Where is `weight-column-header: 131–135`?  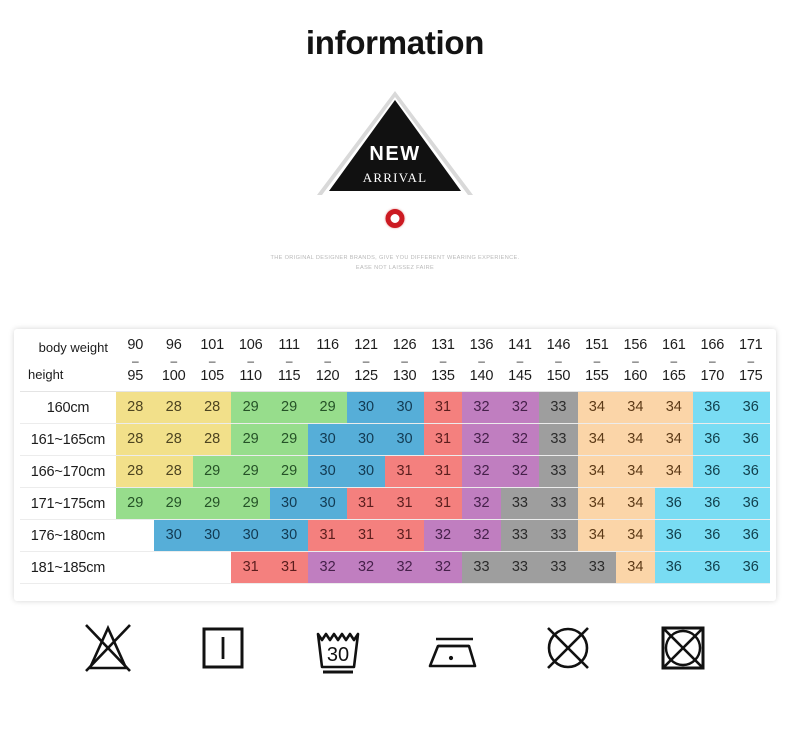 weight-column-header: 131–135 is located at coordinates (443, 363).